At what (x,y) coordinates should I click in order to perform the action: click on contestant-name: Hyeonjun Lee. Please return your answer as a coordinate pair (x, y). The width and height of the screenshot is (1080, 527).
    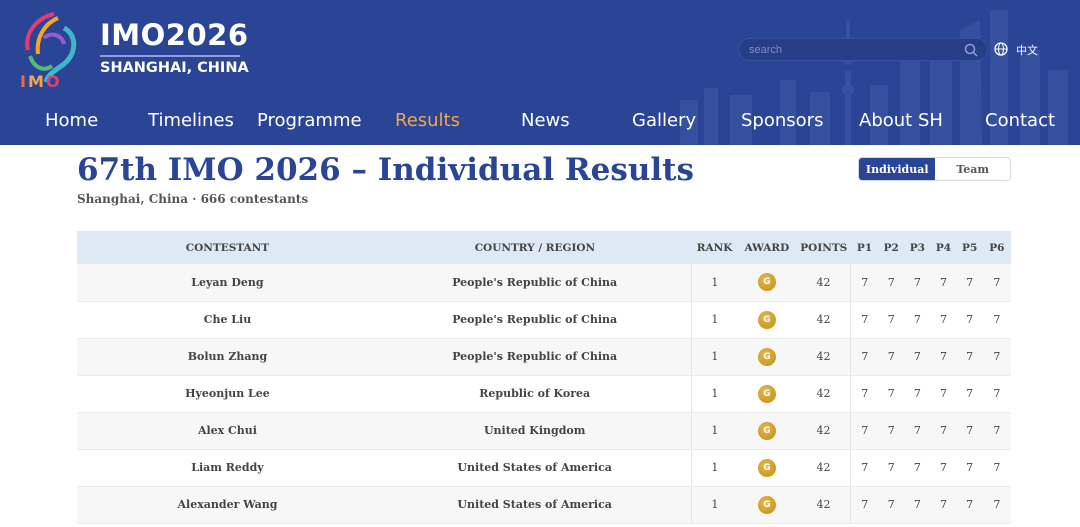
    Looking at the image, I should click on (227, 394).